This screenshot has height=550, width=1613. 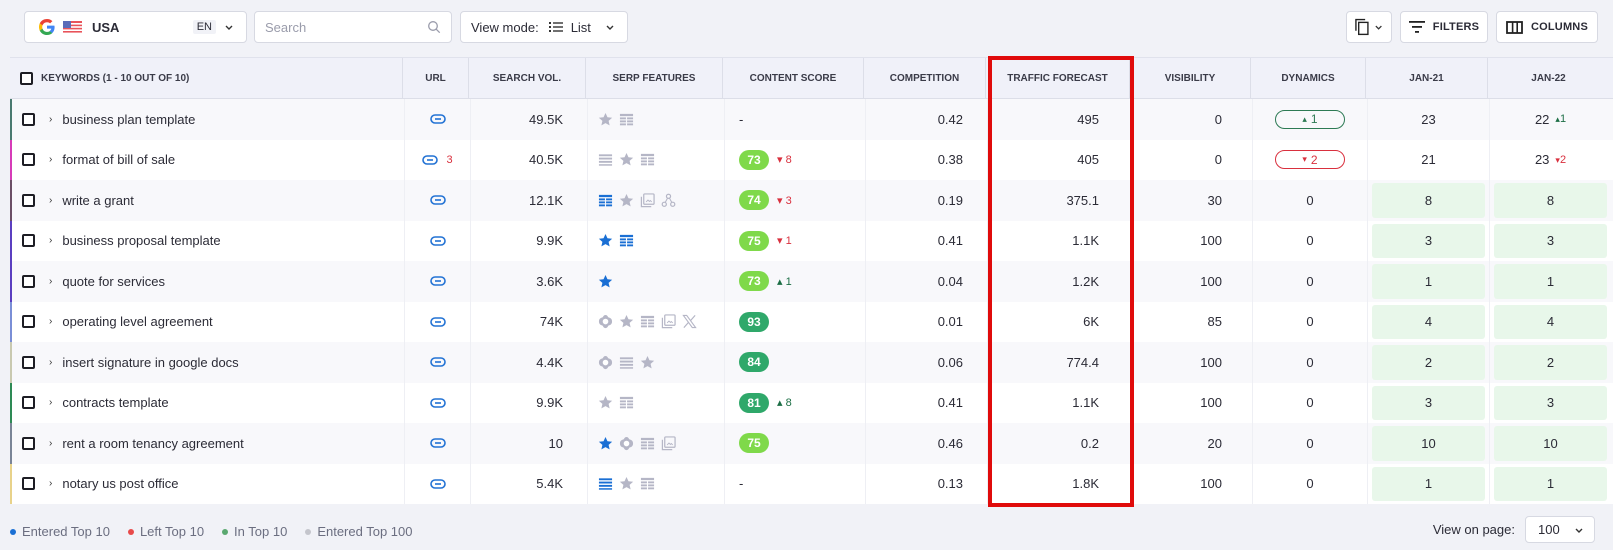 I want to click on column-header-content-score: CONTENT SCORE, so click(x=793, y=78).